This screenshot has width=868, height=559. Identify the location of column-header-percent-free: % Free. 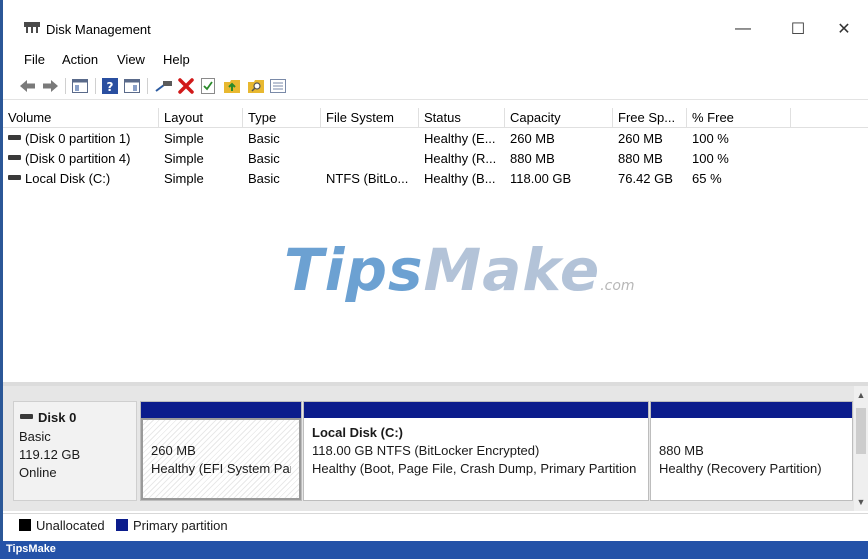
(739, 118).